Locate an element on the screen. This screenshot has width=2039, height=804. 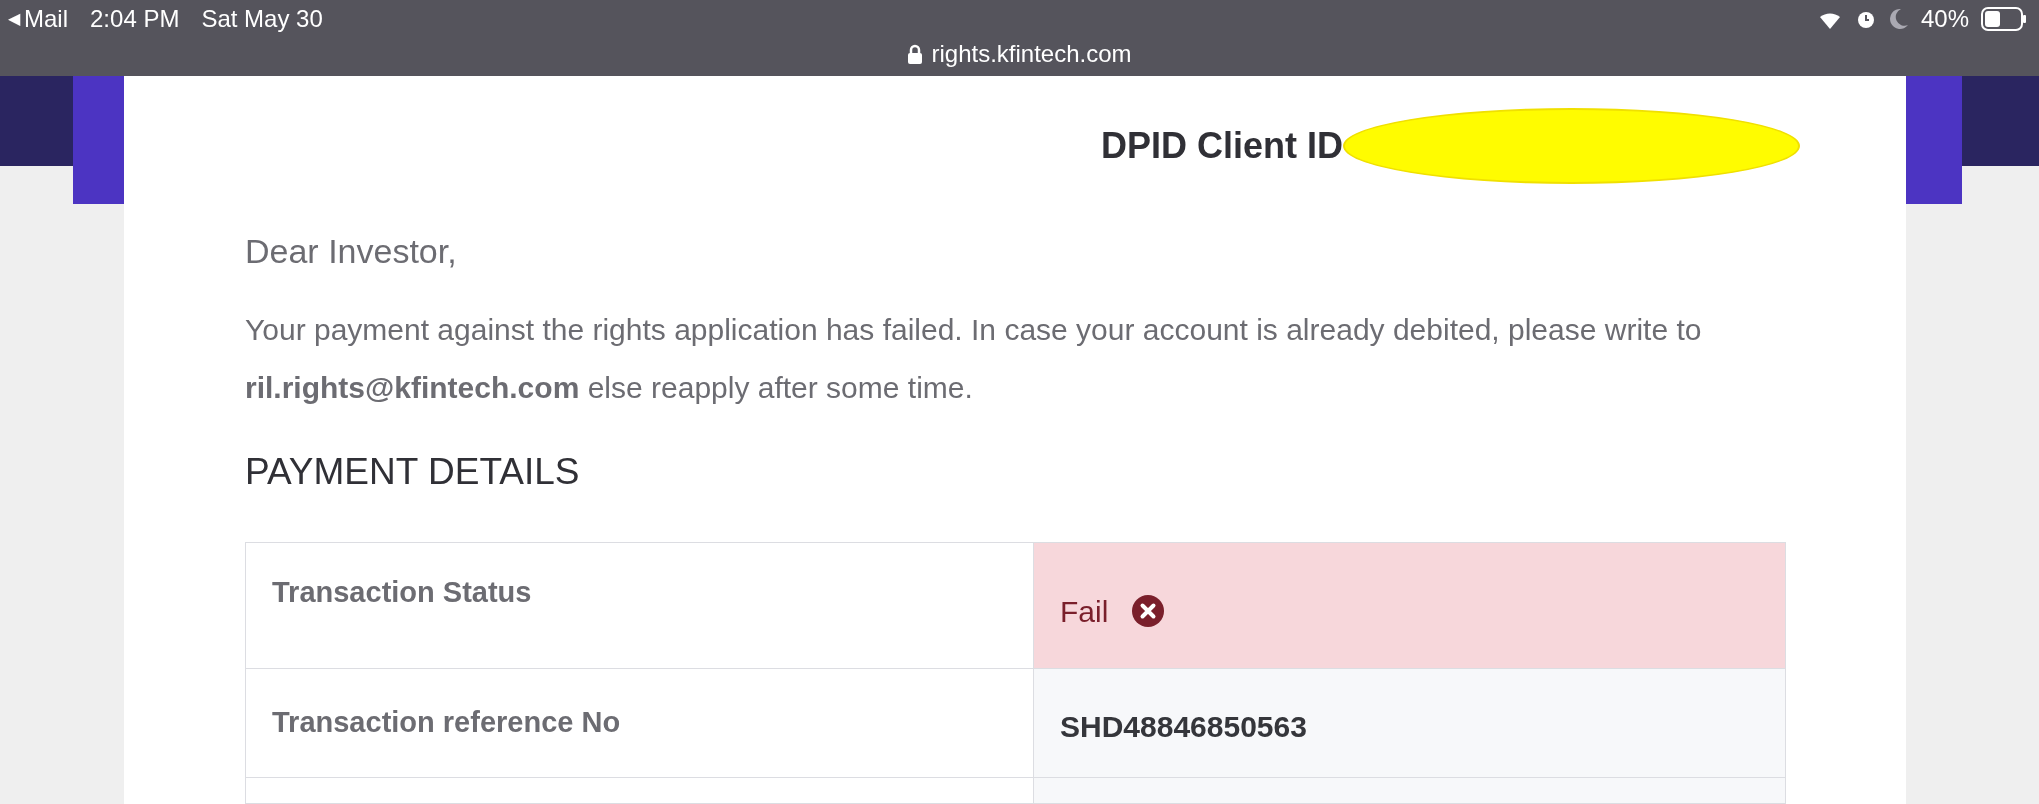
payment-message: Your payment against the rights application has failed. In case your account is already debited, please write to ril.rights@kfintech.com else reapply after some time. is located at coordinates (974, 359).